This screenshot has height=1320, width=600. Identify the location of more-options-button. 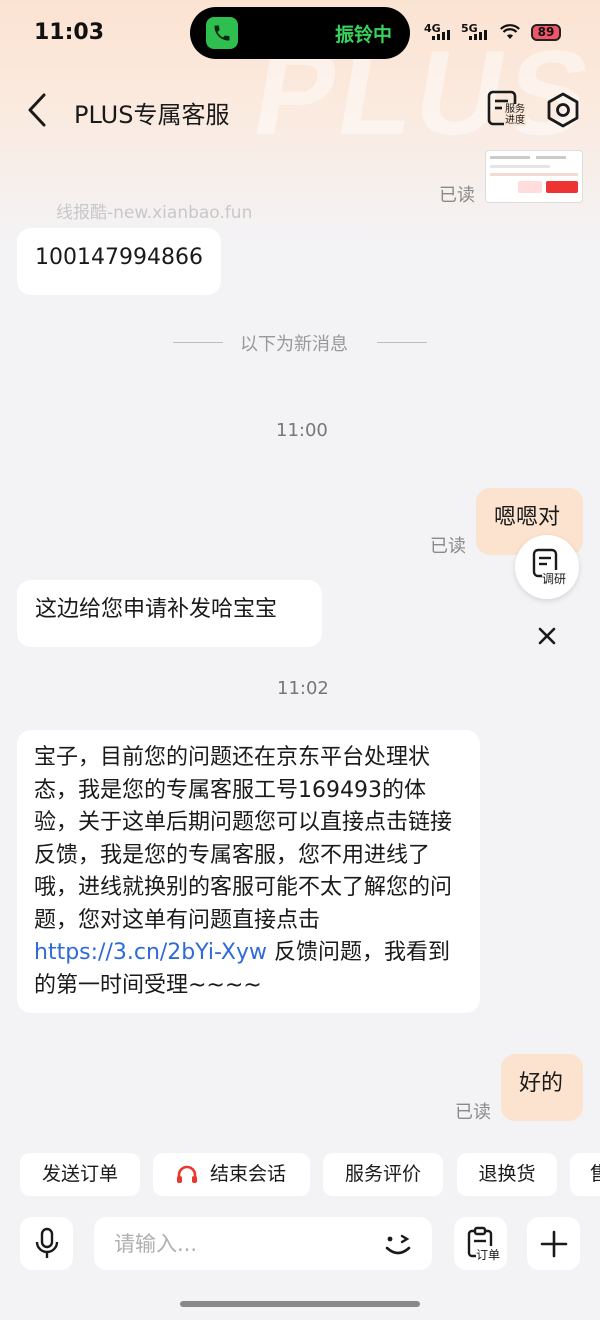
(553, 1243).